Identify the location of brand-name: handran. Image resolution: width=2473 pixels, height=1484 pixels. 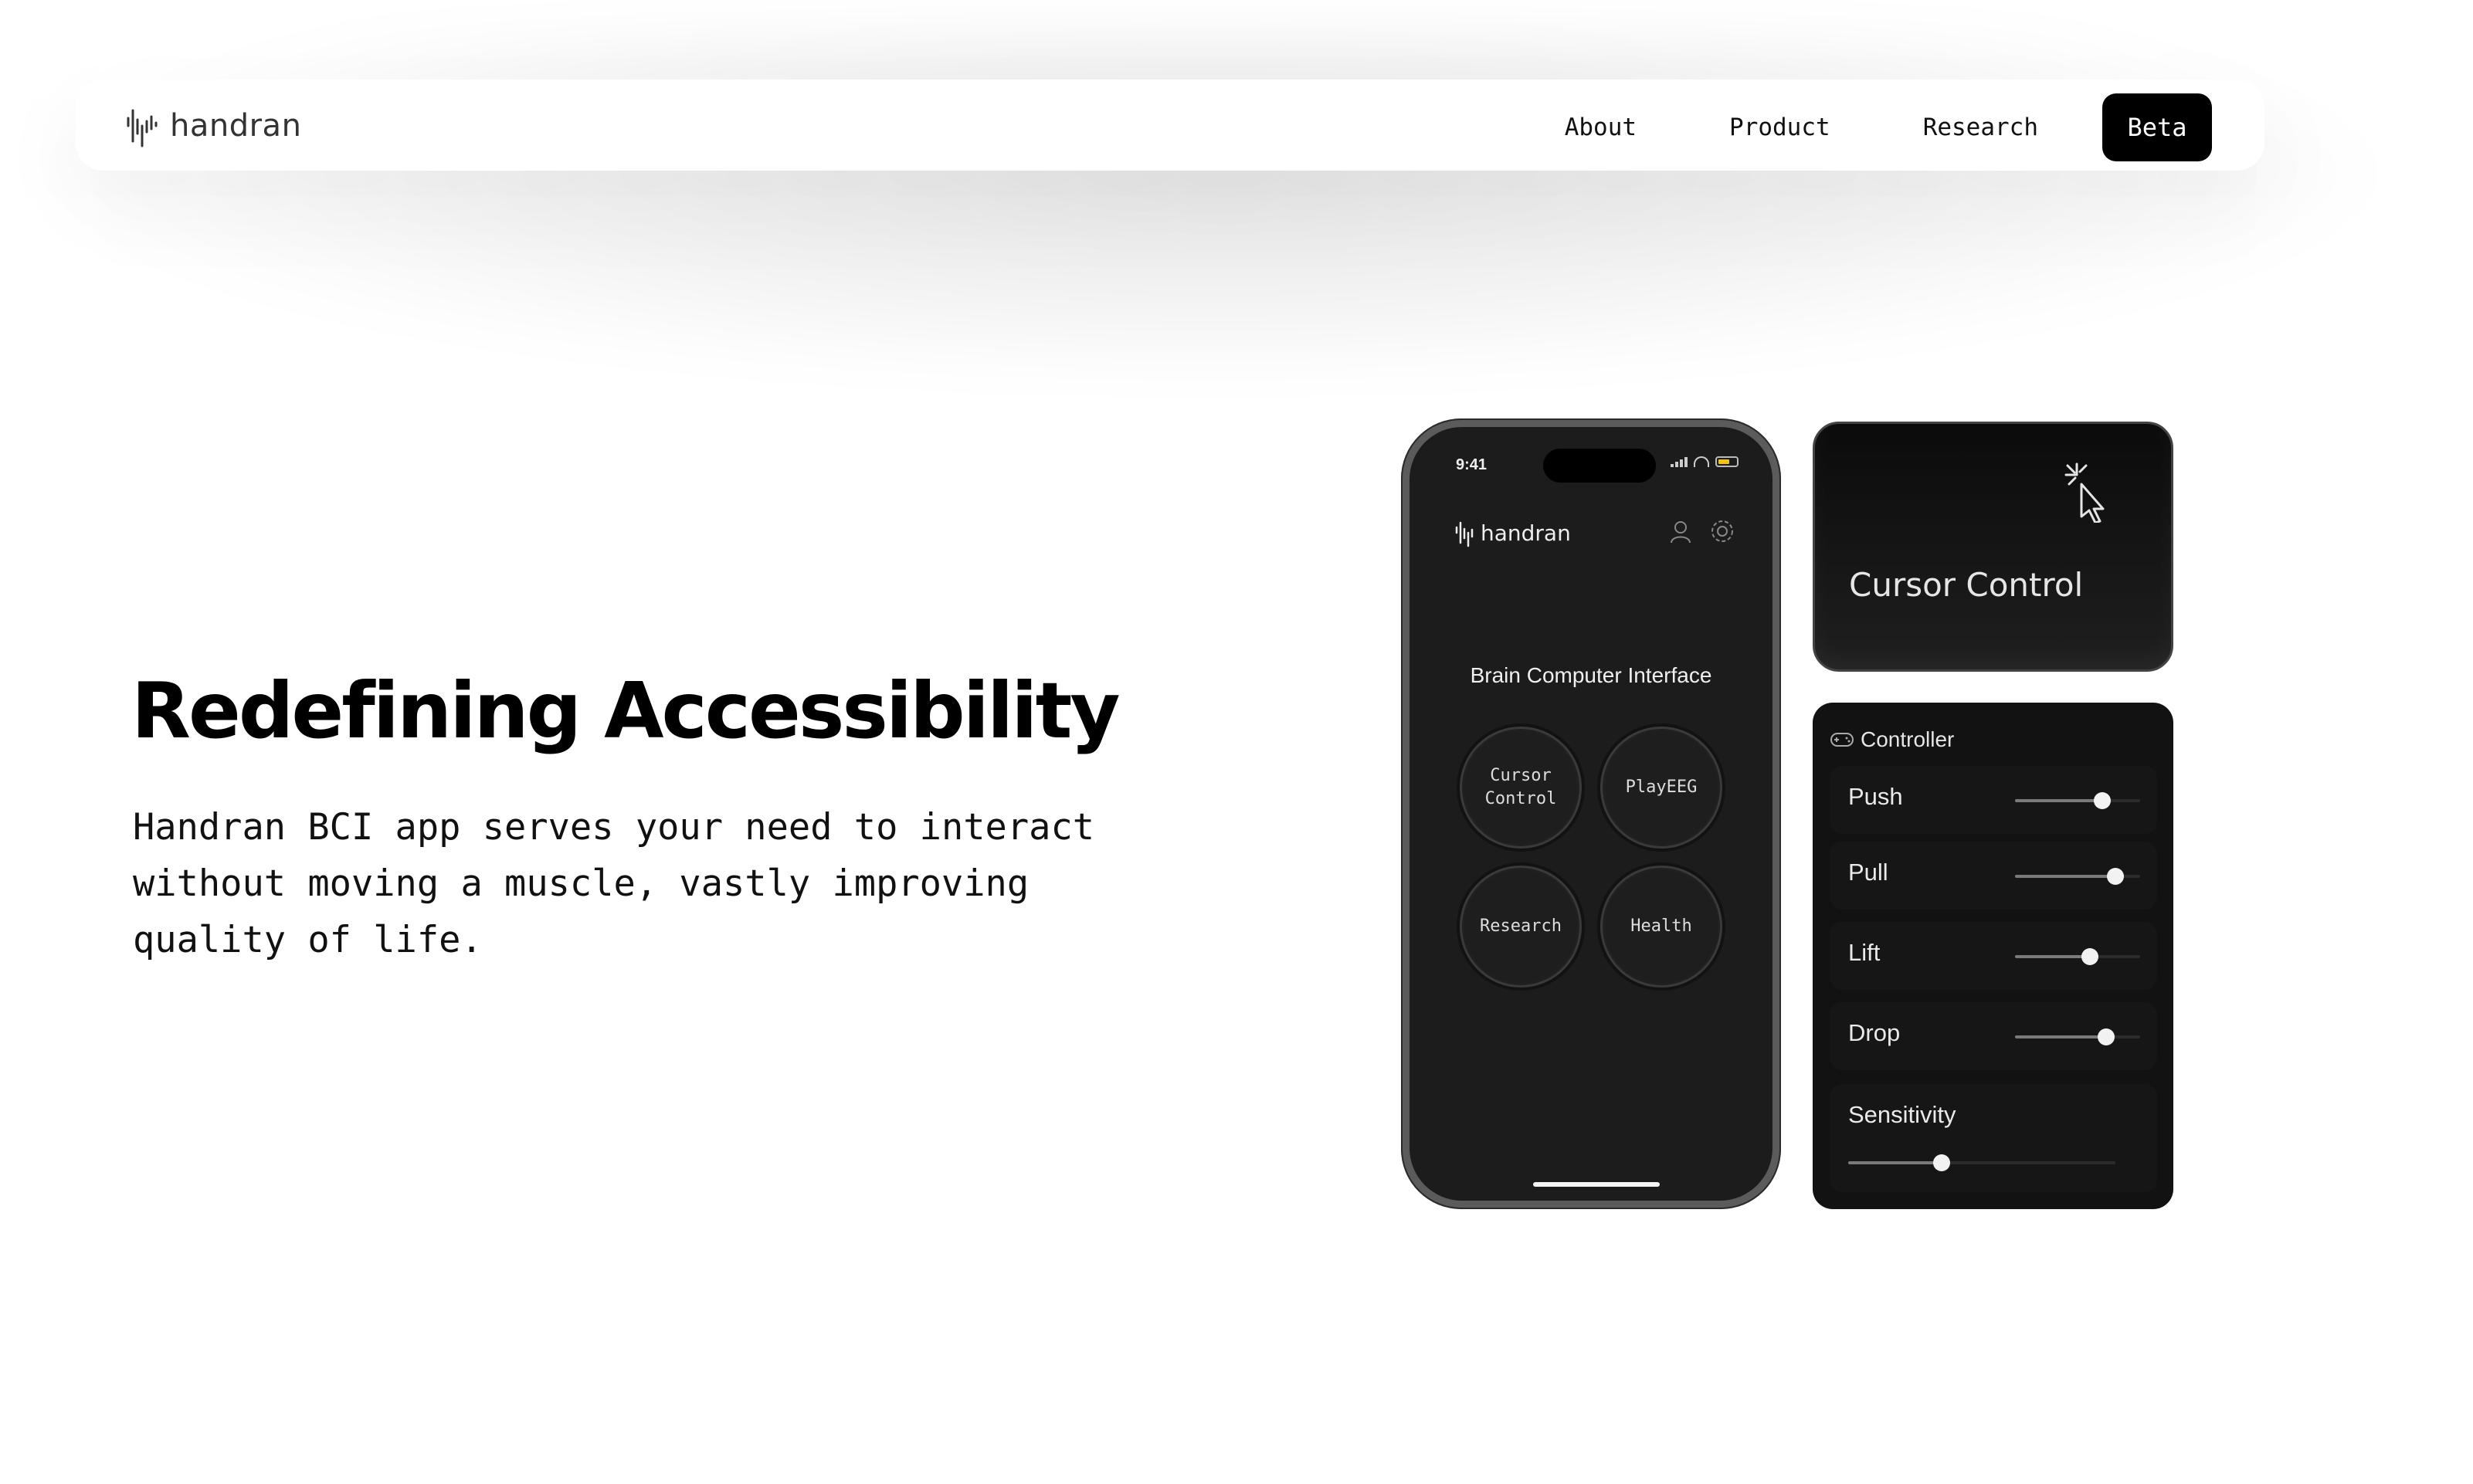
(236, 126).